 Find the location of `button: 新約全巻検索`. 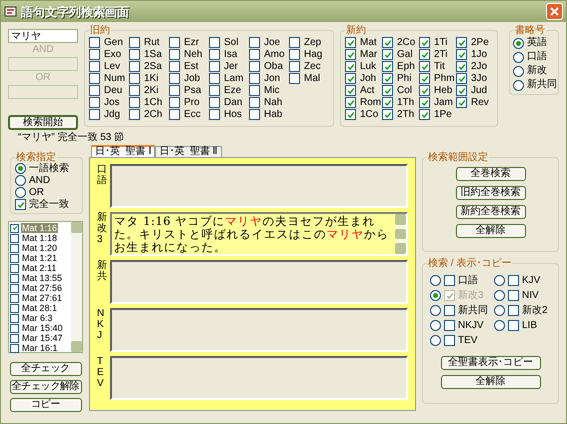

button: 新約全巻検索 is located at coordinates (491, 212).